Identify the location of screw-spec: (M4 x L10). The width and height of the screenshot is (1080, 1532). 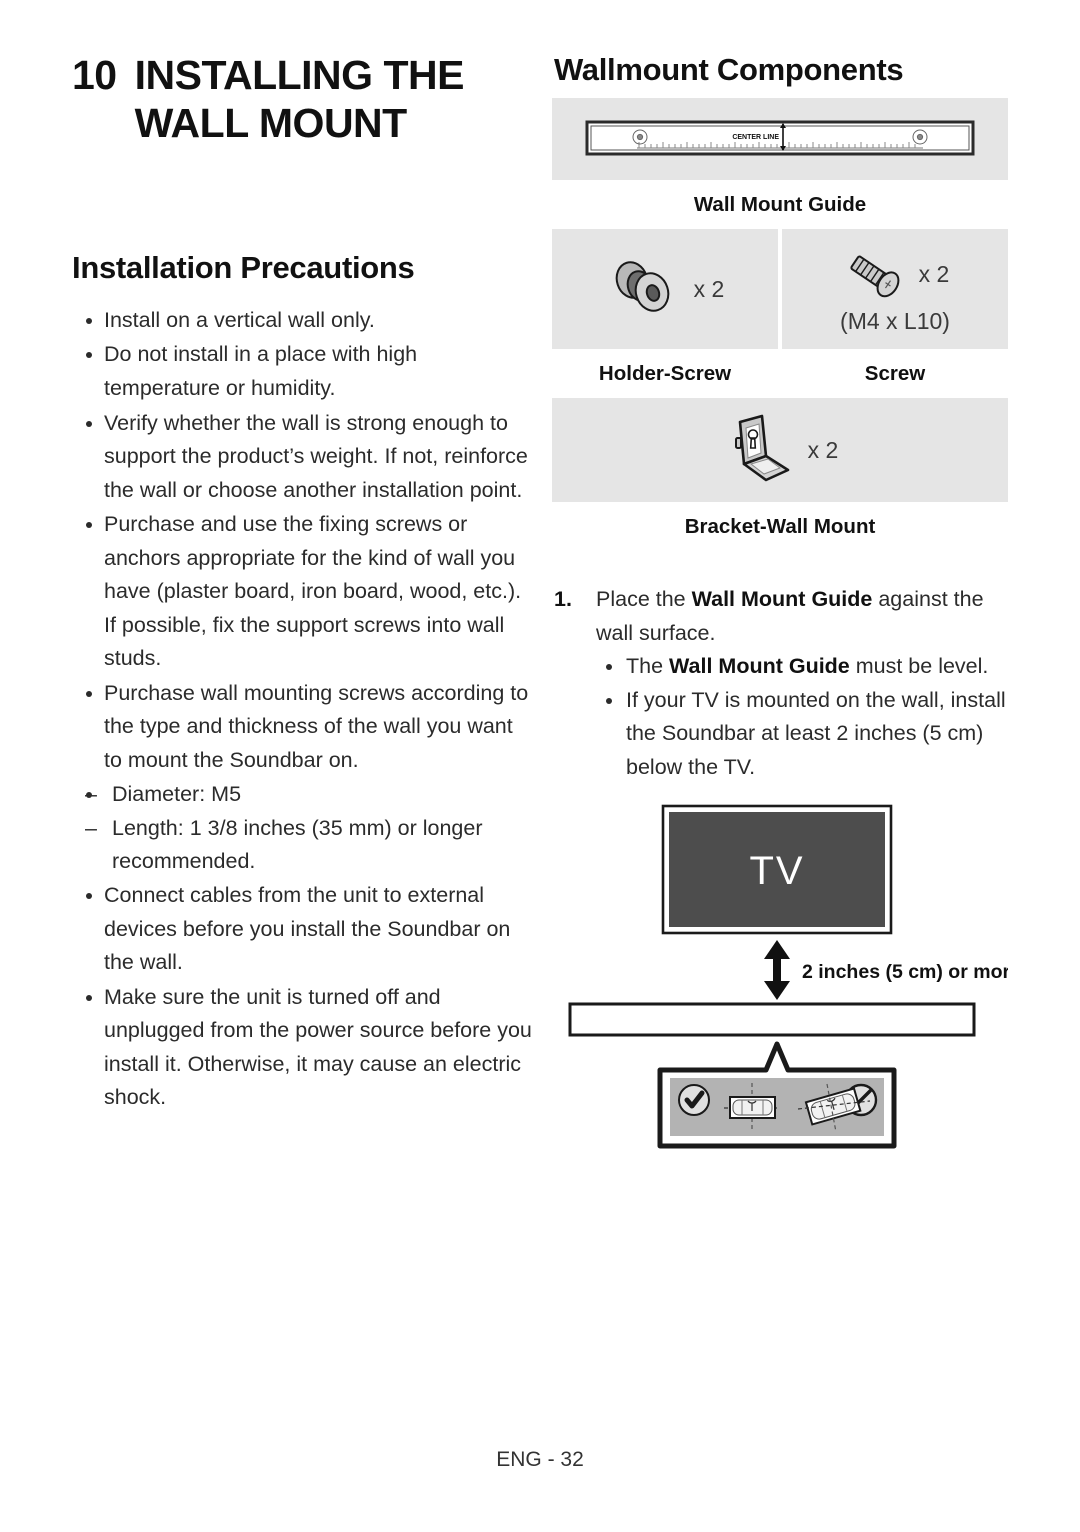
(895, 320).